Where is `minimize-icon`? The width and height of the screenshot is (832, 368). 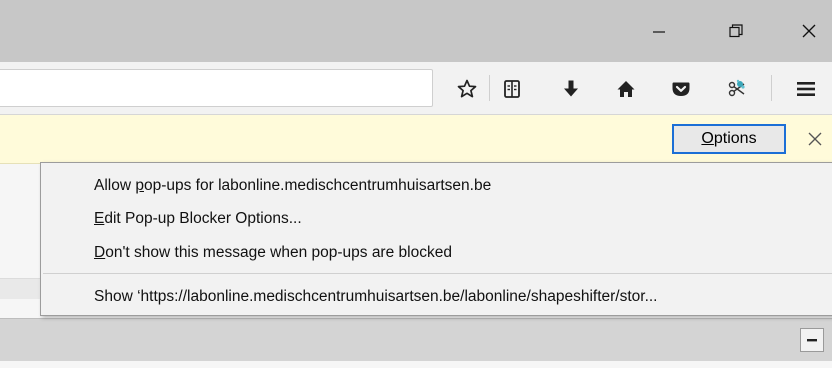 minimize-icon is located at coordinates (659, 32).